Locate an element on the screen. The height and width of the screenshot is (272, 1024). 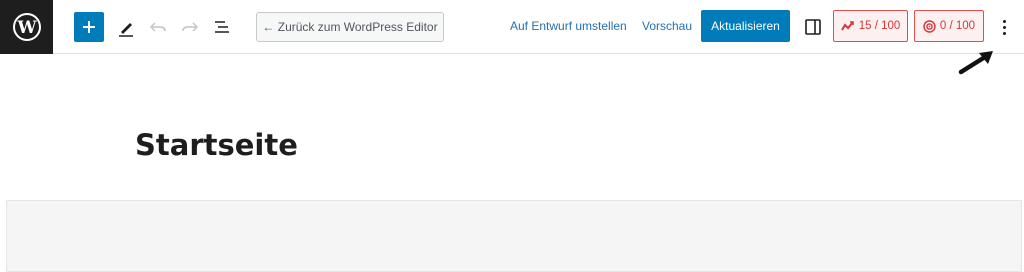
pointer-arrow-icon is located at coordinates (975, 63).